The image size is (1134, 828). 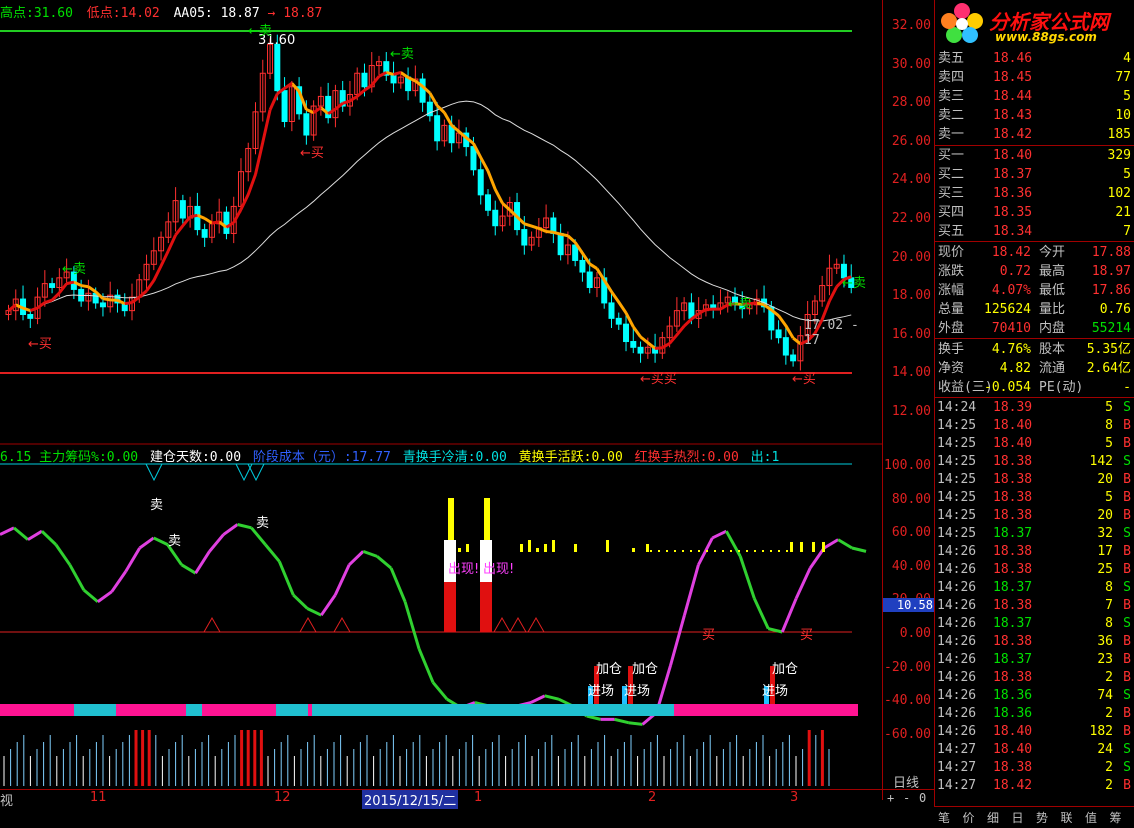 I want to click on bid-price: 18.34, so click(x=1013, y=231).